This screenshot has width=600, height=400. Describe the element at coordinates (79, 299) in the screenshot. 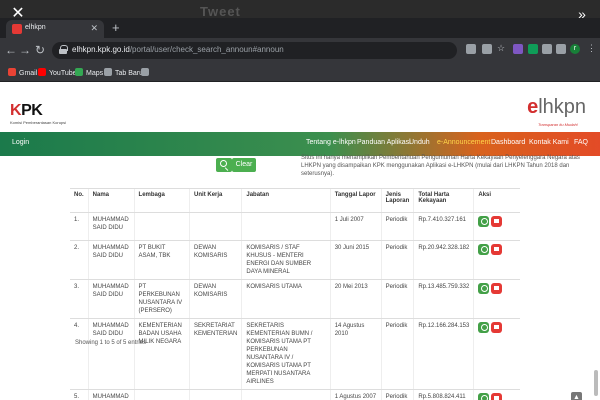

I see `table-cell: 3.` at that location.